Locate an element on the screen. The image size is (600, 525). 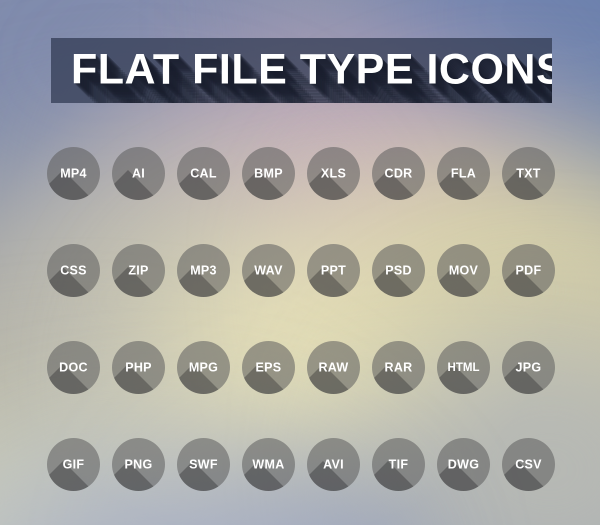
file-type-wav-icon: WAV is located at coordinates (268, 270).